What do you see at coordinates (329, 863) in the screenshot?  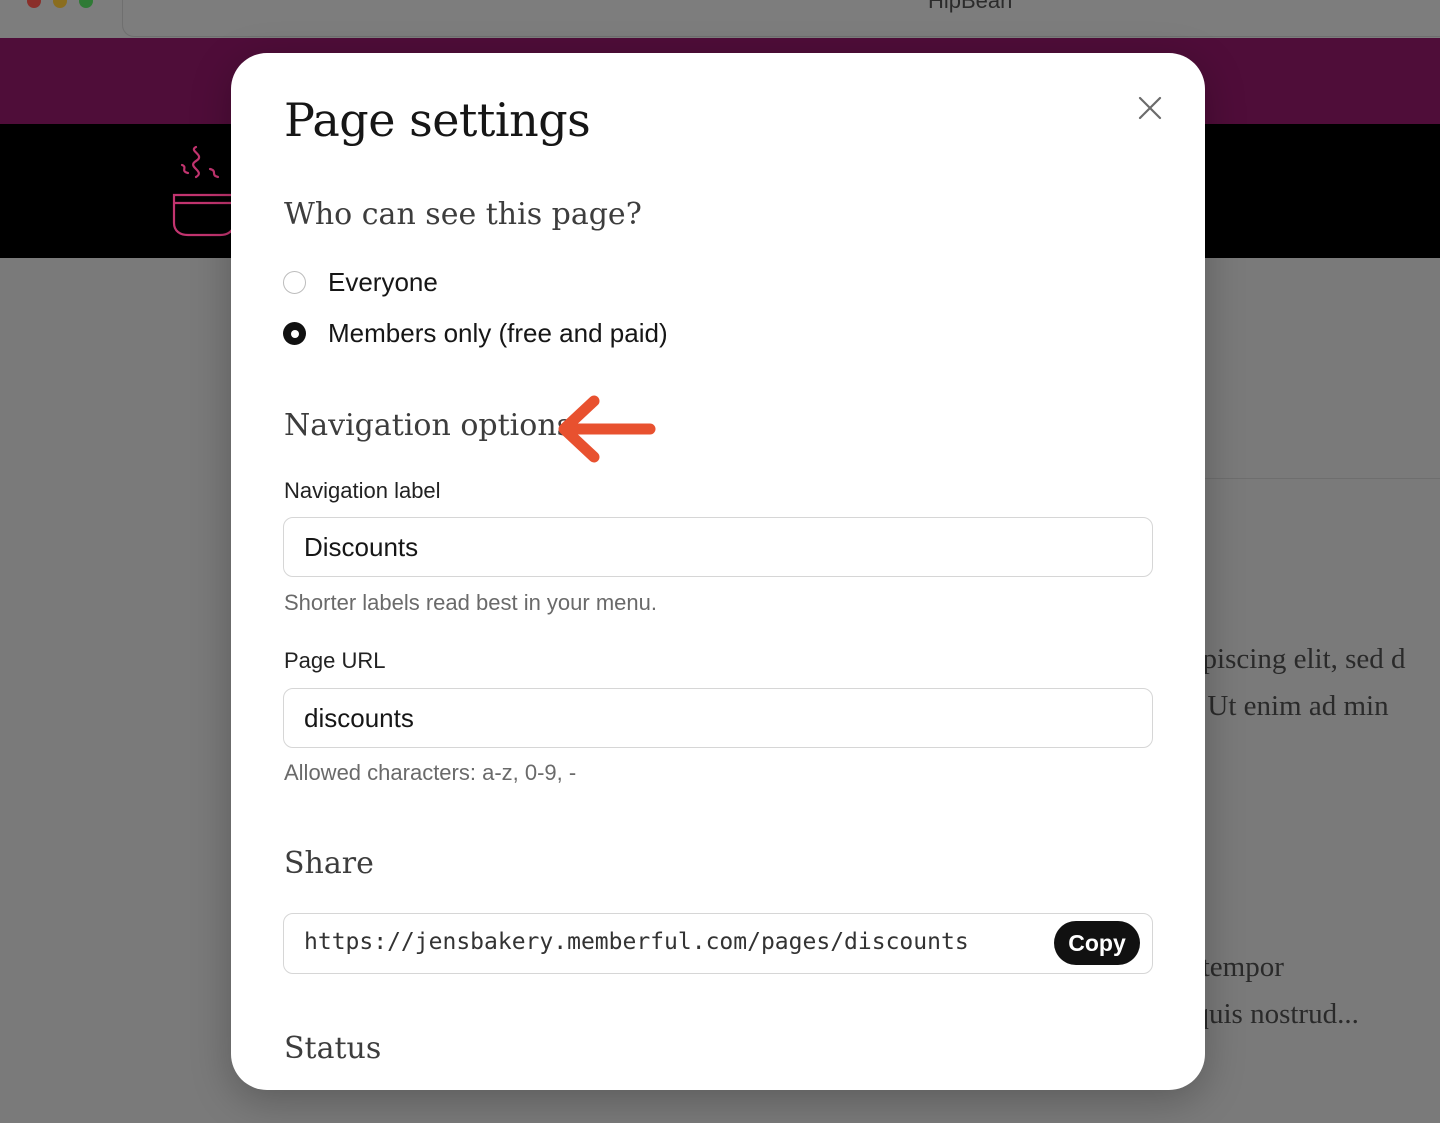 I see `share-heading: Share` at bounding box center [329, 863].